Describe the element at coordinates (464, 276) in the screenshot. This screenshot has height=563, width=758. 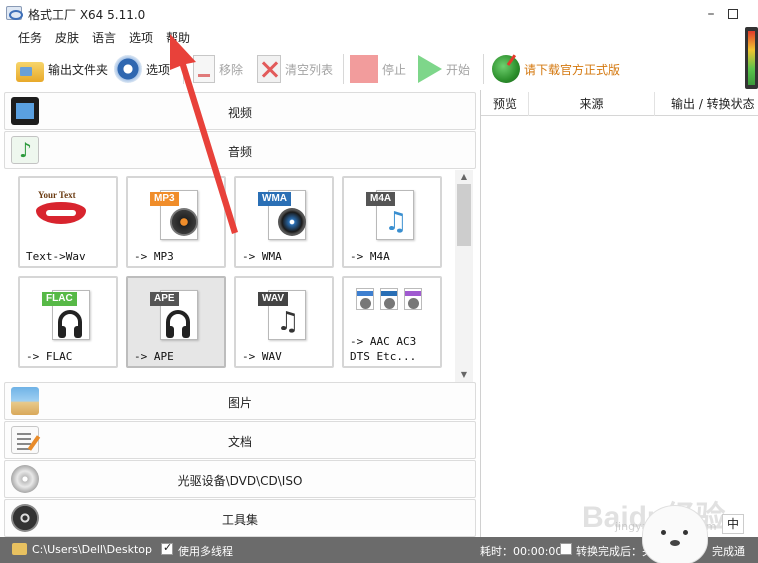
I see `format-grid-scrollbar: ▲ ▼` at that location.